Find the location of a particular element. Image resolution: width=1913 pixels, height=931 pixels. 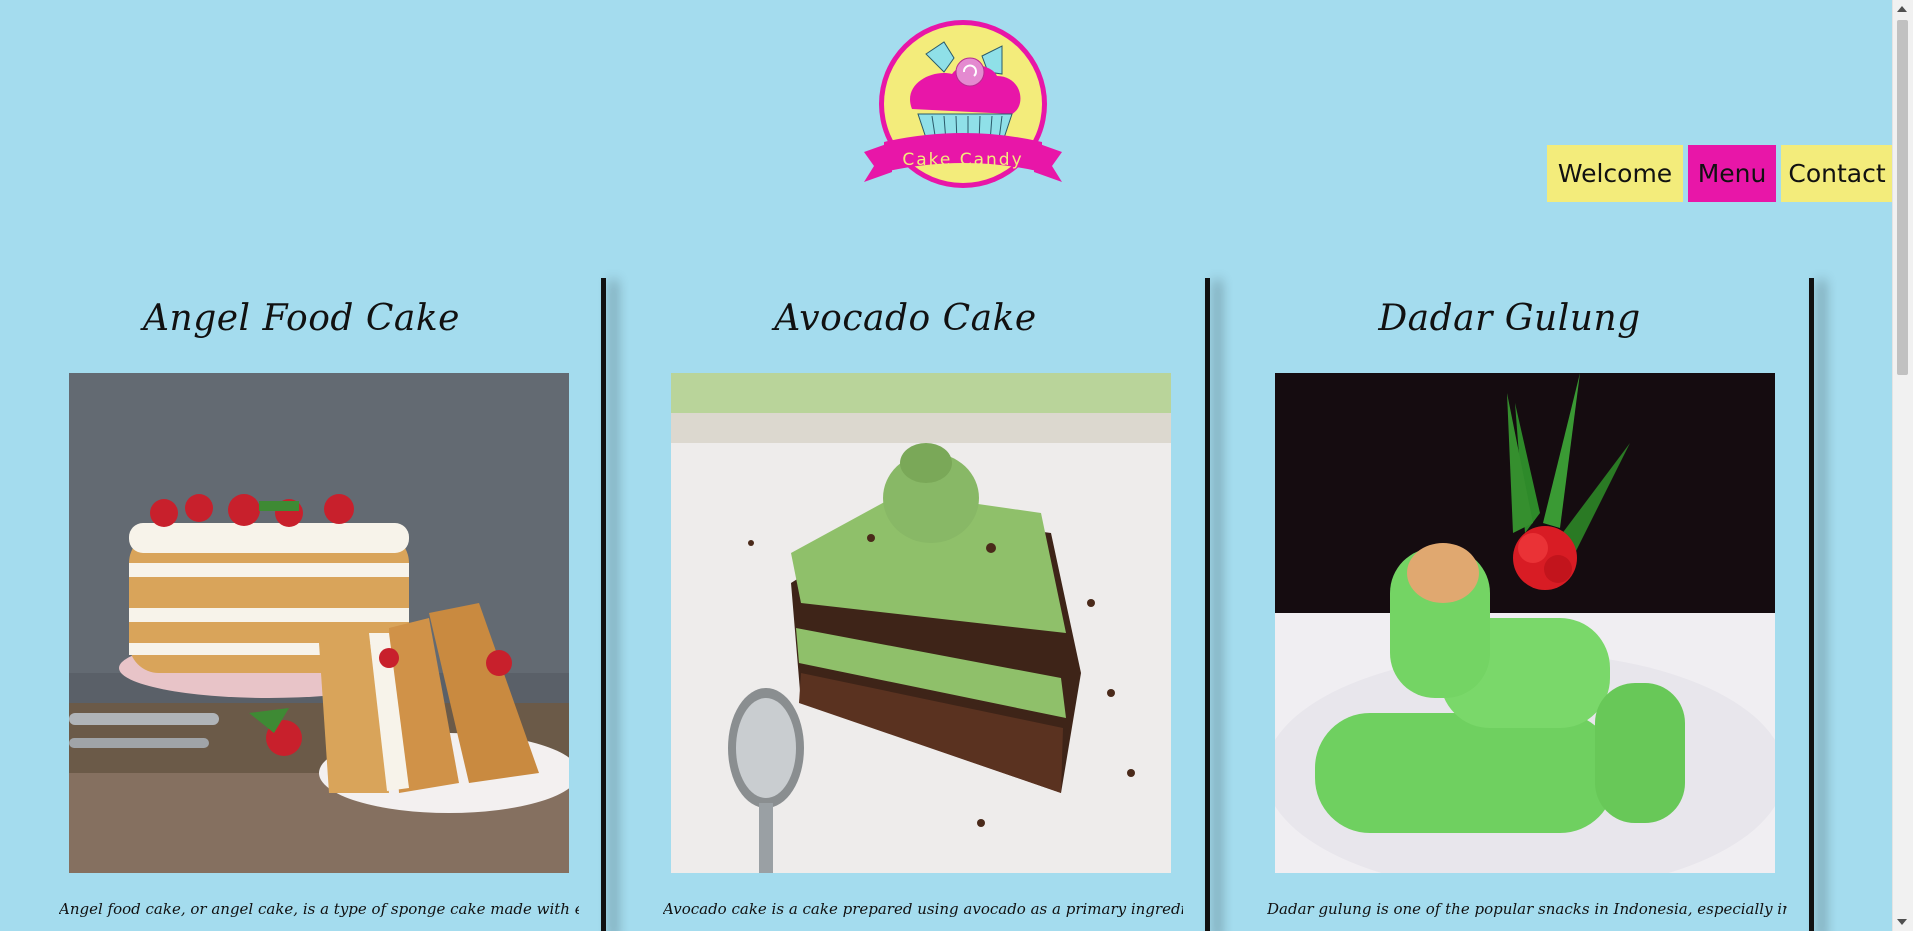

page-scrollbar is located at coordinates (1902, 465).